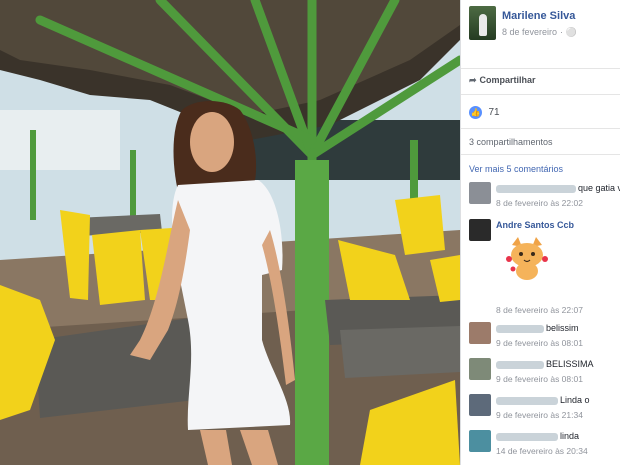  I want to click on post-date-row: 8 de fevereiro · ⚪, so click(539, 32).